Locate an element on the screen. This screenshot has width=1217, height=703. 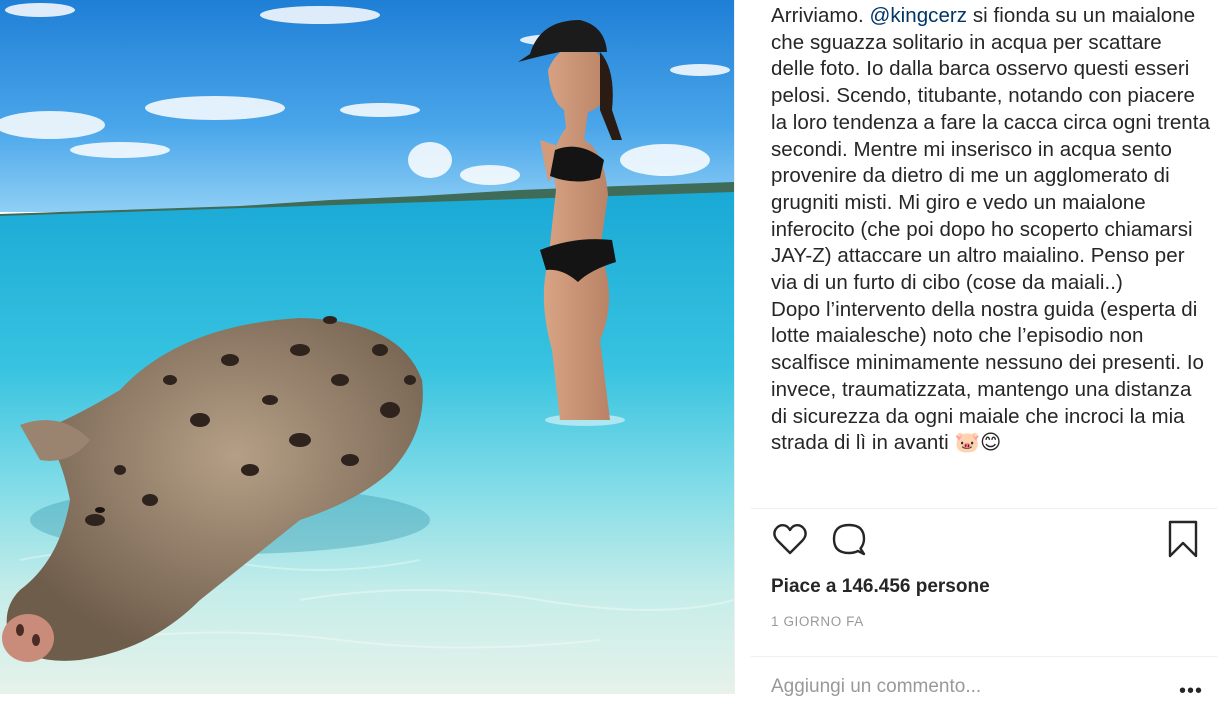
more-options-icon: ••• is located at coordinates (1191, 691).